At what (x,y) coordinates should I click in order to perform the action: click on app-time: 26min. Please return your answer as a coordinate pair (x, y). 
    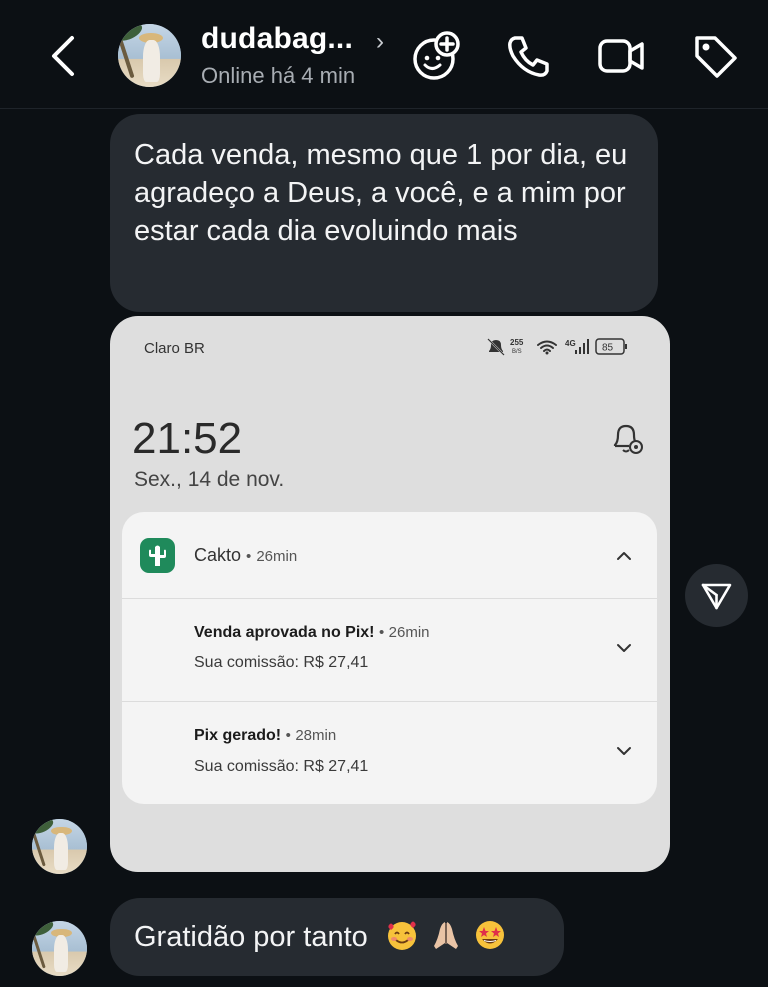
    Looking at the image, I should click on (277, 556).